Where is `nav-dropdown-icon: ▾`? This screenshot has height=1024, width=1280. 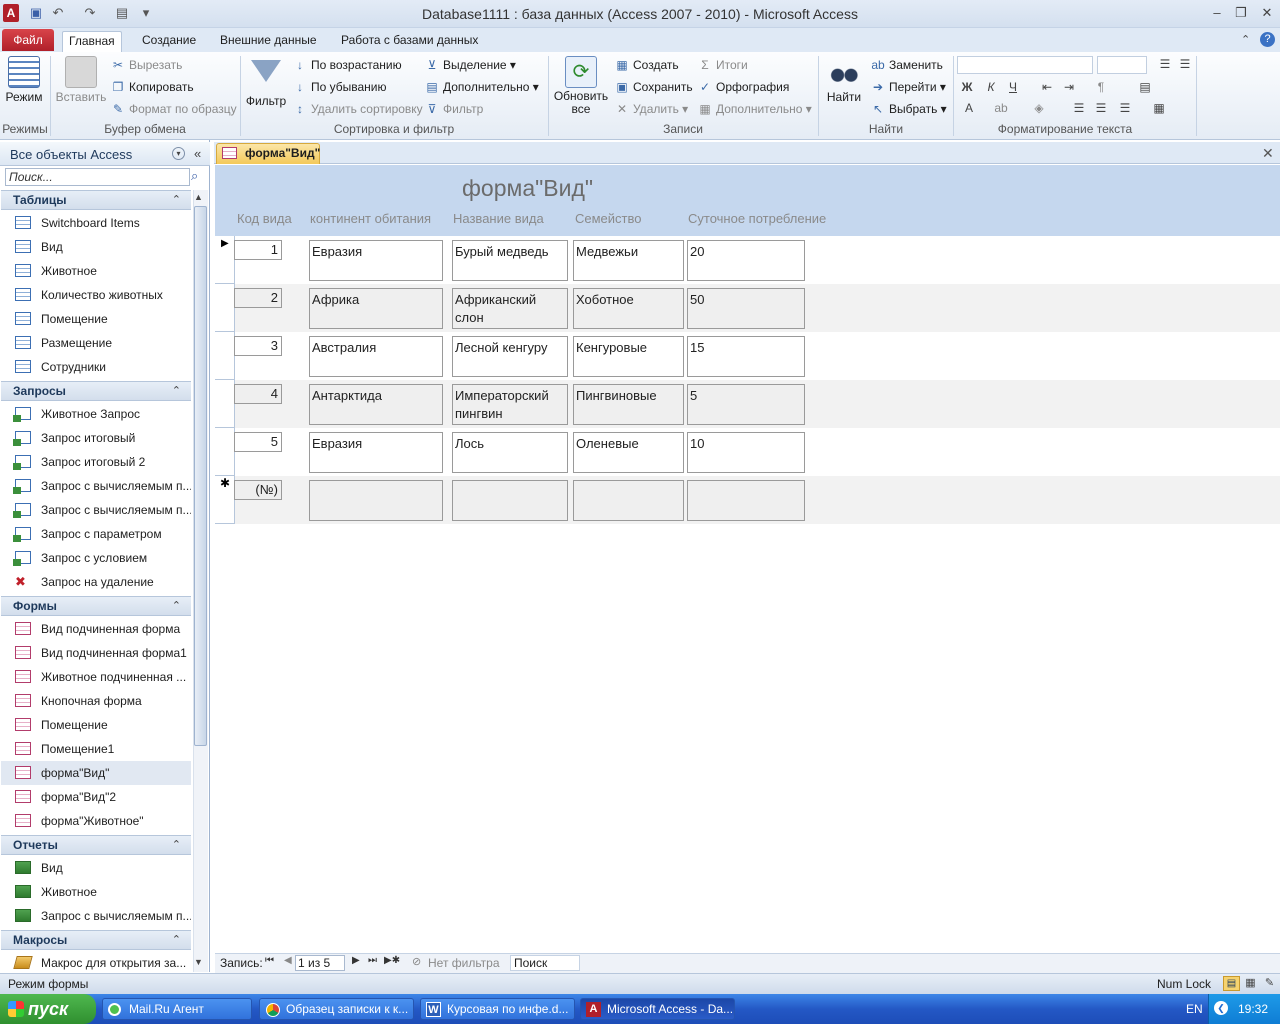 nav-dropdown-icon: ▾ is located at coordinates (178, 153).